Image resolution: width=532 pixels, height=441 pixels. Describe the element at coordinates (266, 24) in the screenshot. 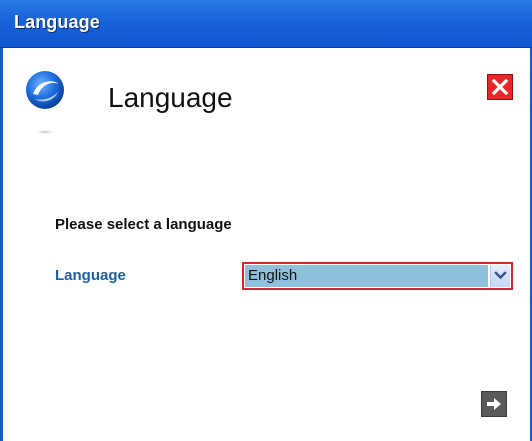

I see `title-bar: Language` at that location.